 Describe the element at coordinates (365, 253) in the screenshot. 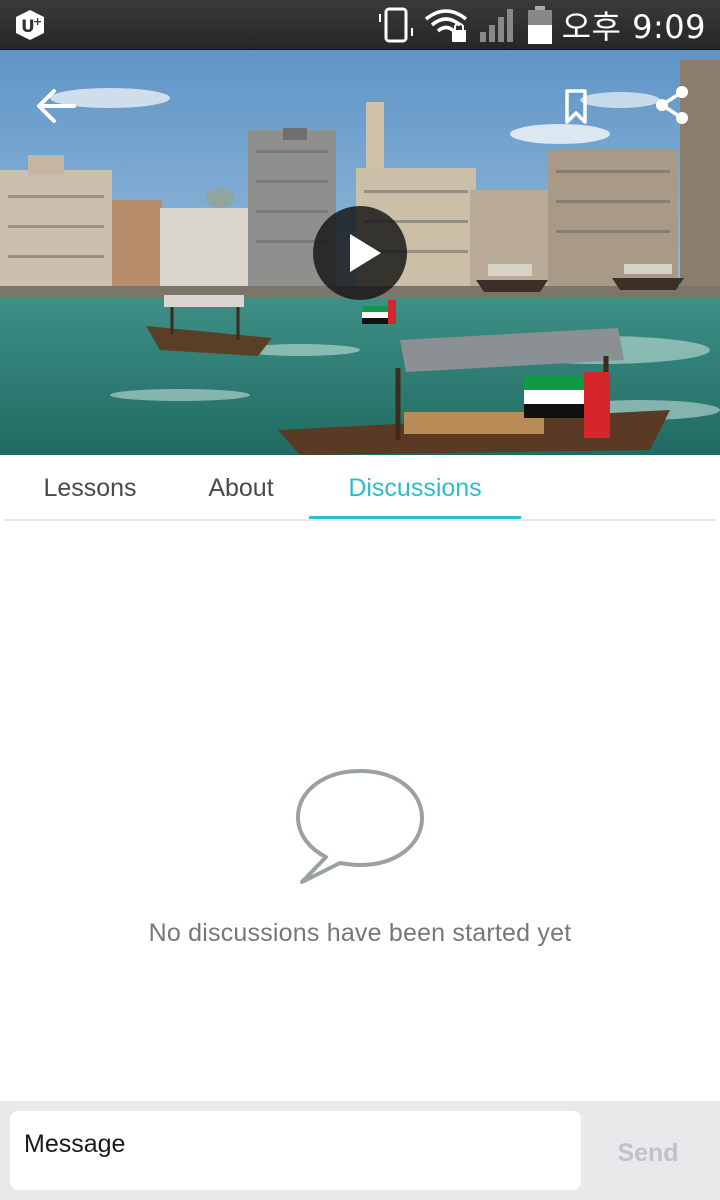

I see `play-icon` at that location.